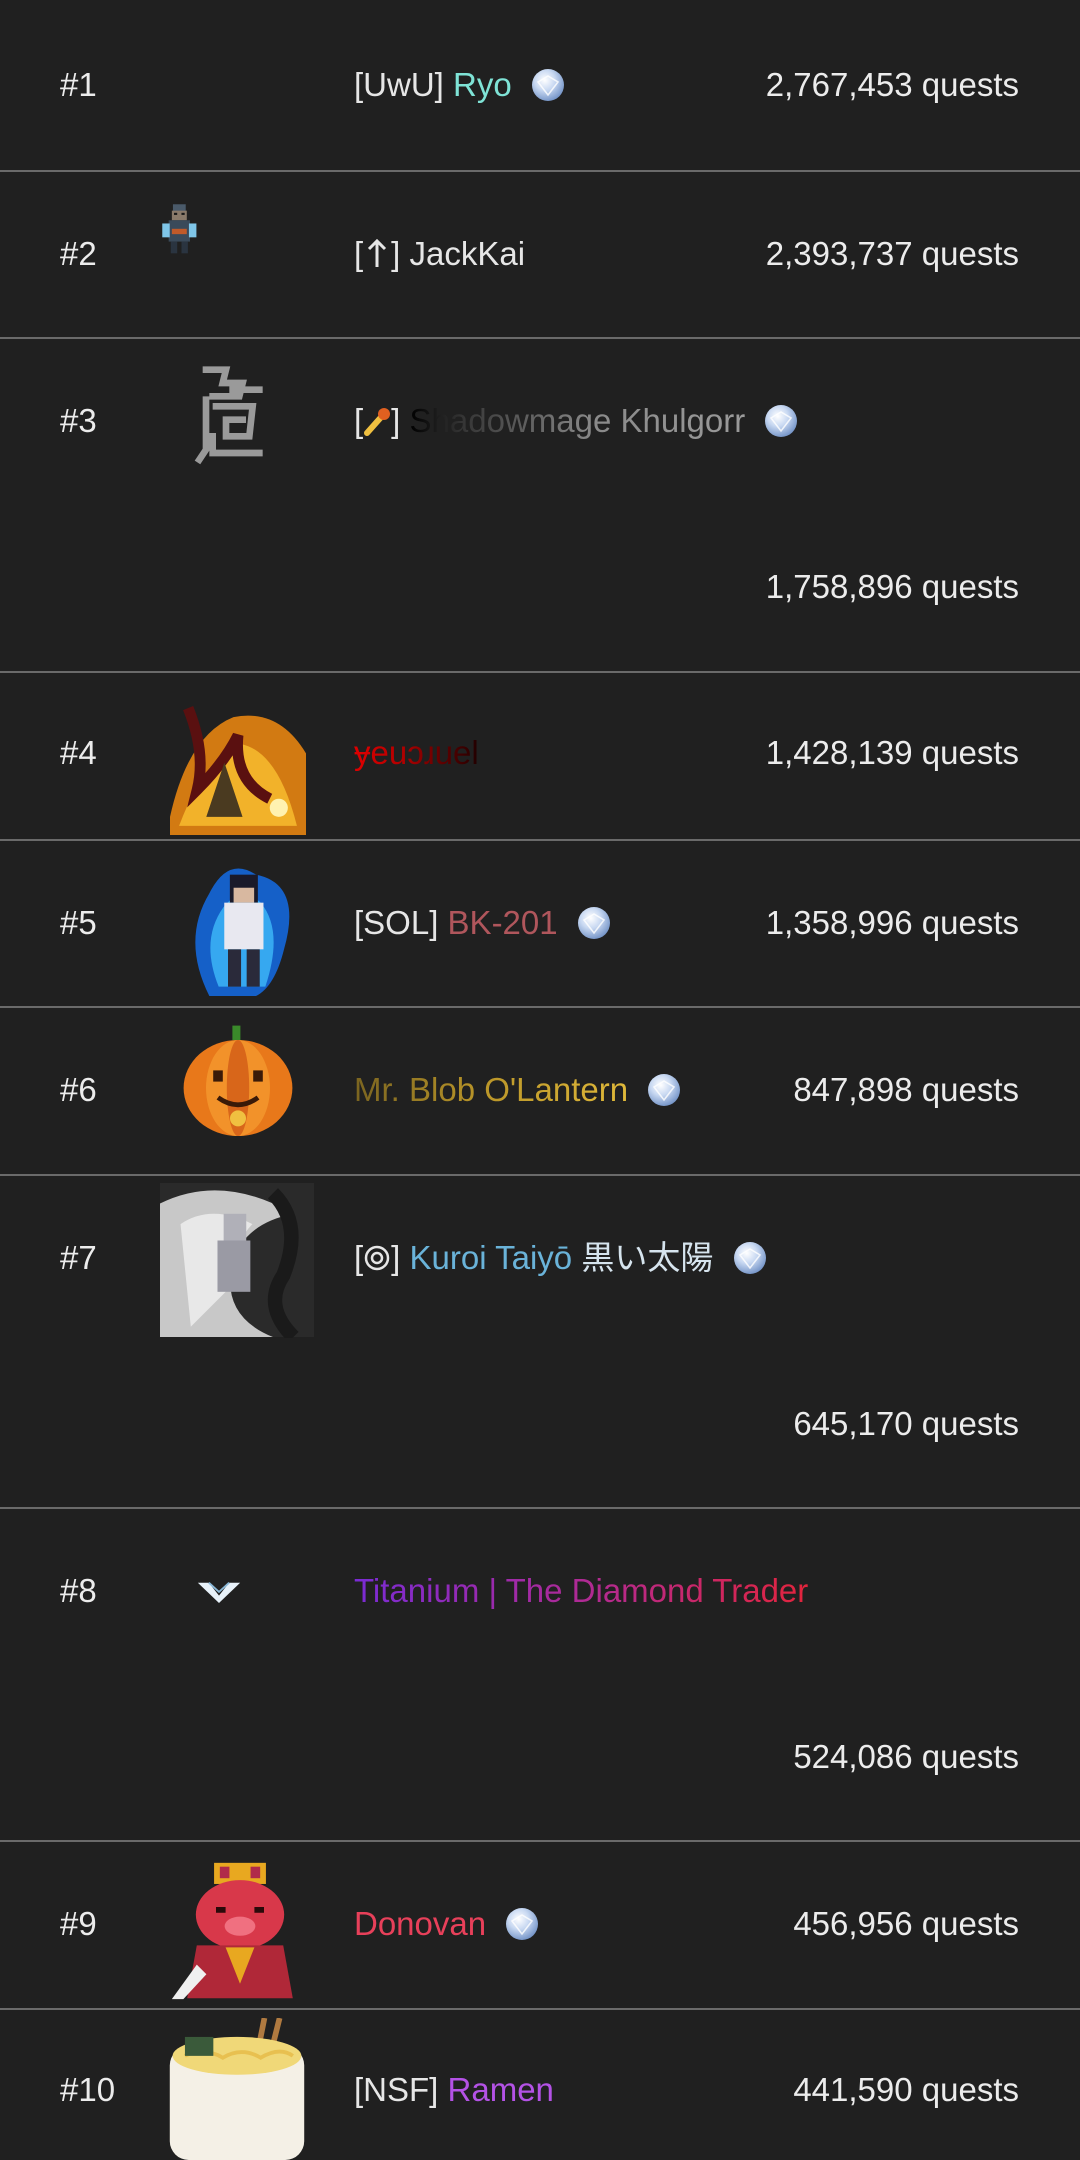 Image resolution: width=1080 pixels, height=2160 pixels. I want to click on rank-label: #5, so click(78, 922).